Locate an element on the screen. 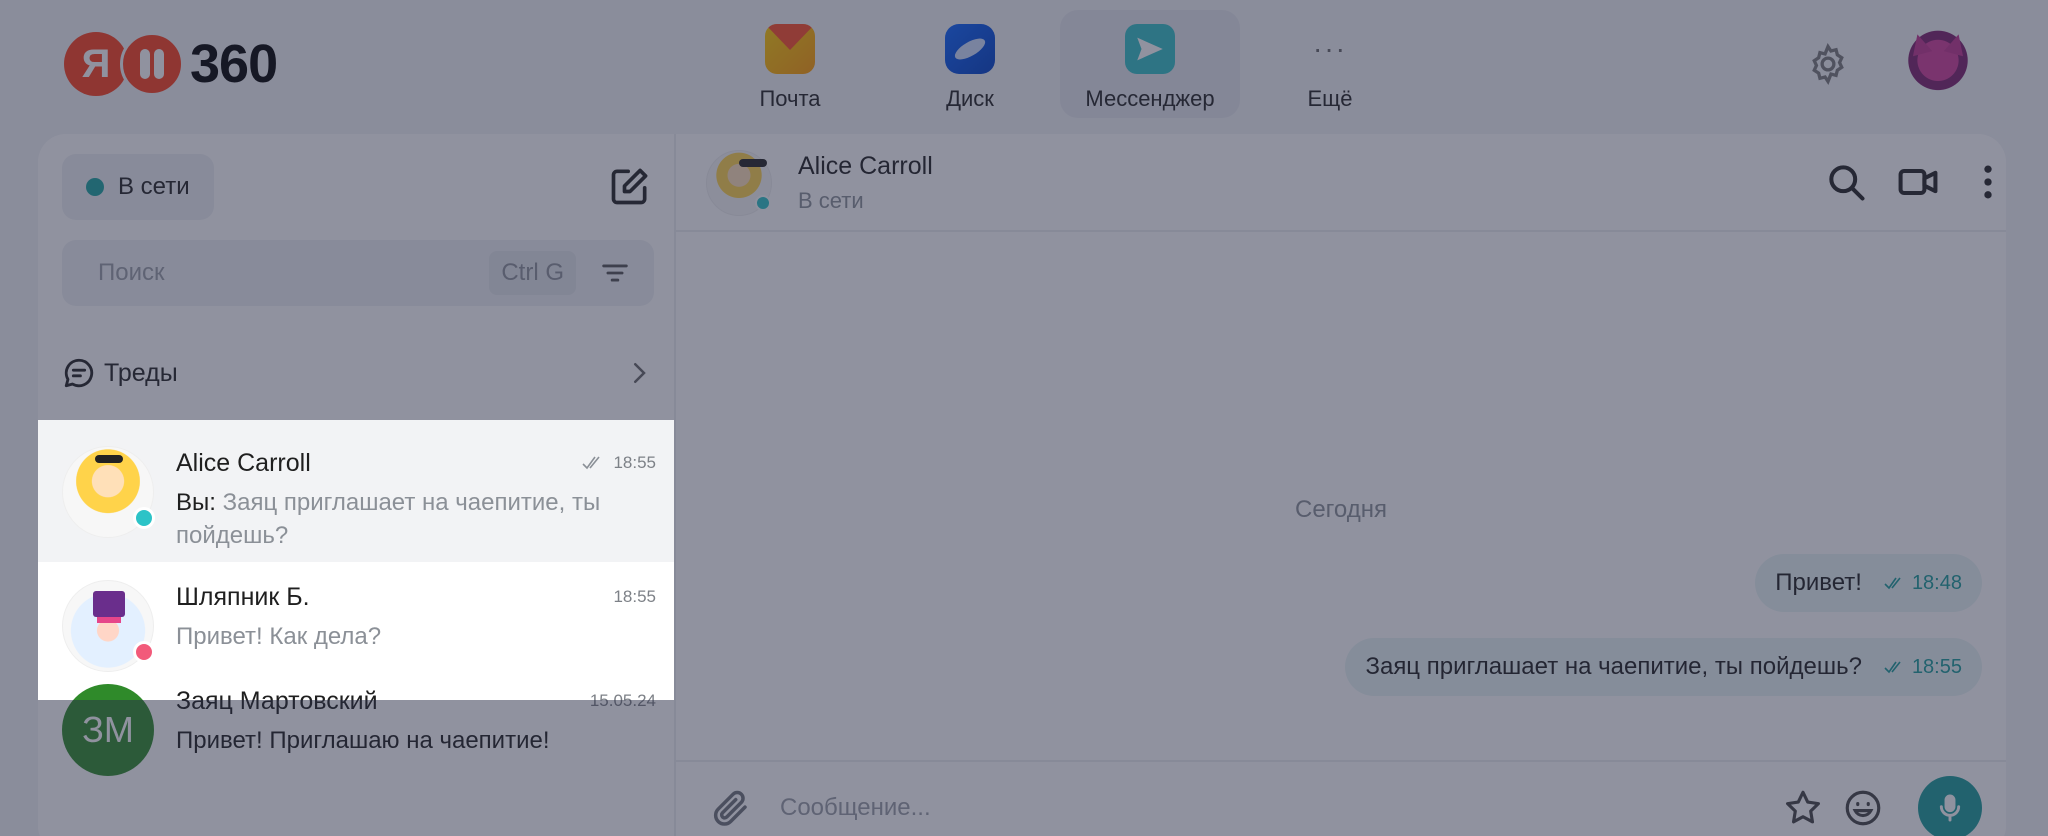  star-icon is located at coordinates (1803, 808).